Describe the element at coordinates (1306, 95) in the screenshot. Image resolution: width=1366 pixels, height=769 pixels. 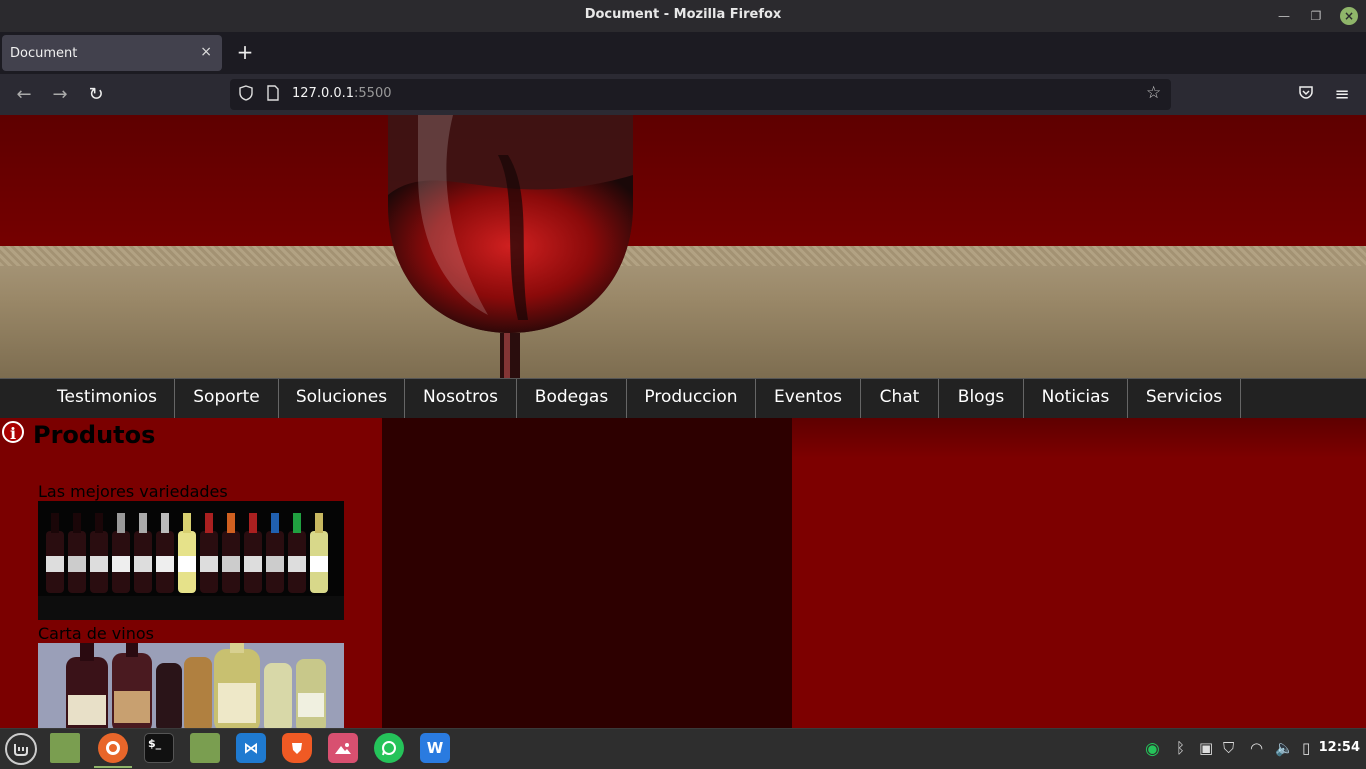
I see `pocket-icon` at that location.